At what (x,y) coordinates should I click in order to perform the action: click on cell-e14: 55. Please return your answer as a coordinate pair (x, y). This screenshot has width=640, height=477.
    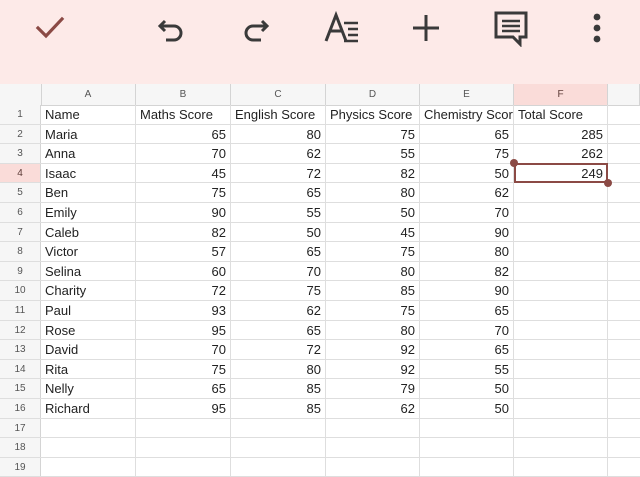
    Looking at the image, I should click on (467, 369).